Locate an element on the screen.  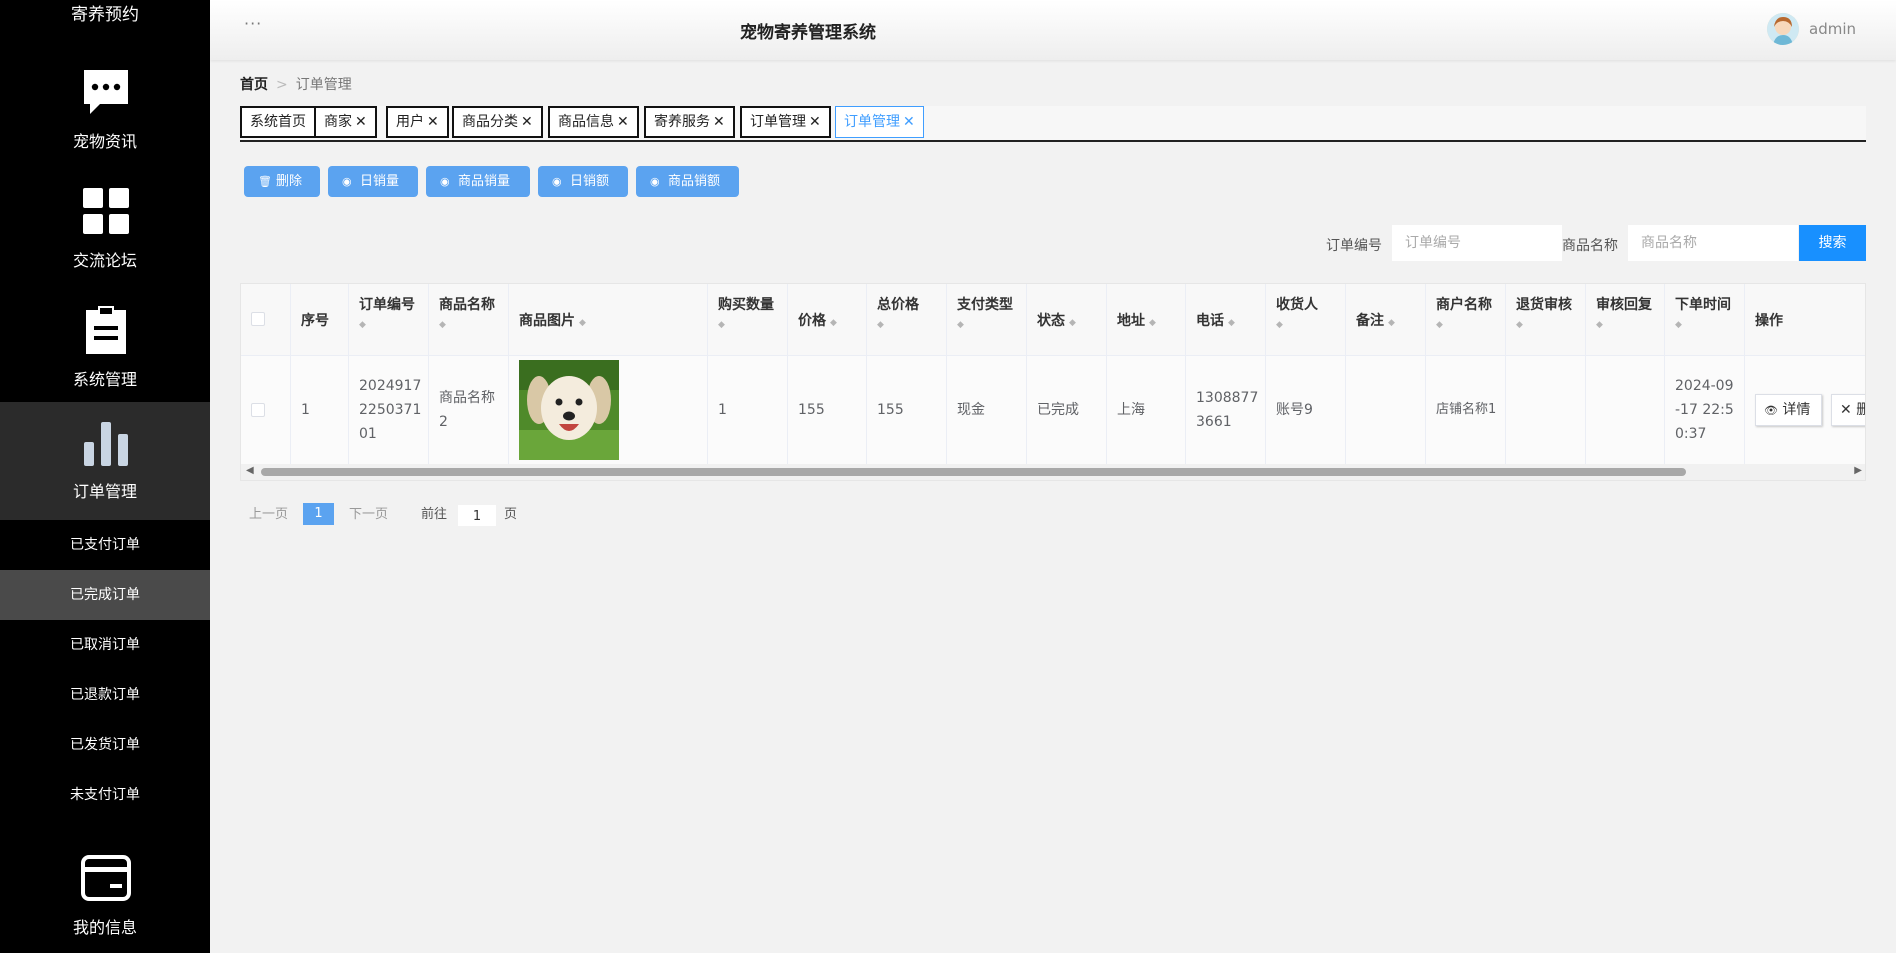
tab-merchant: 商家 ✕ is located at coordinates (345, 122).